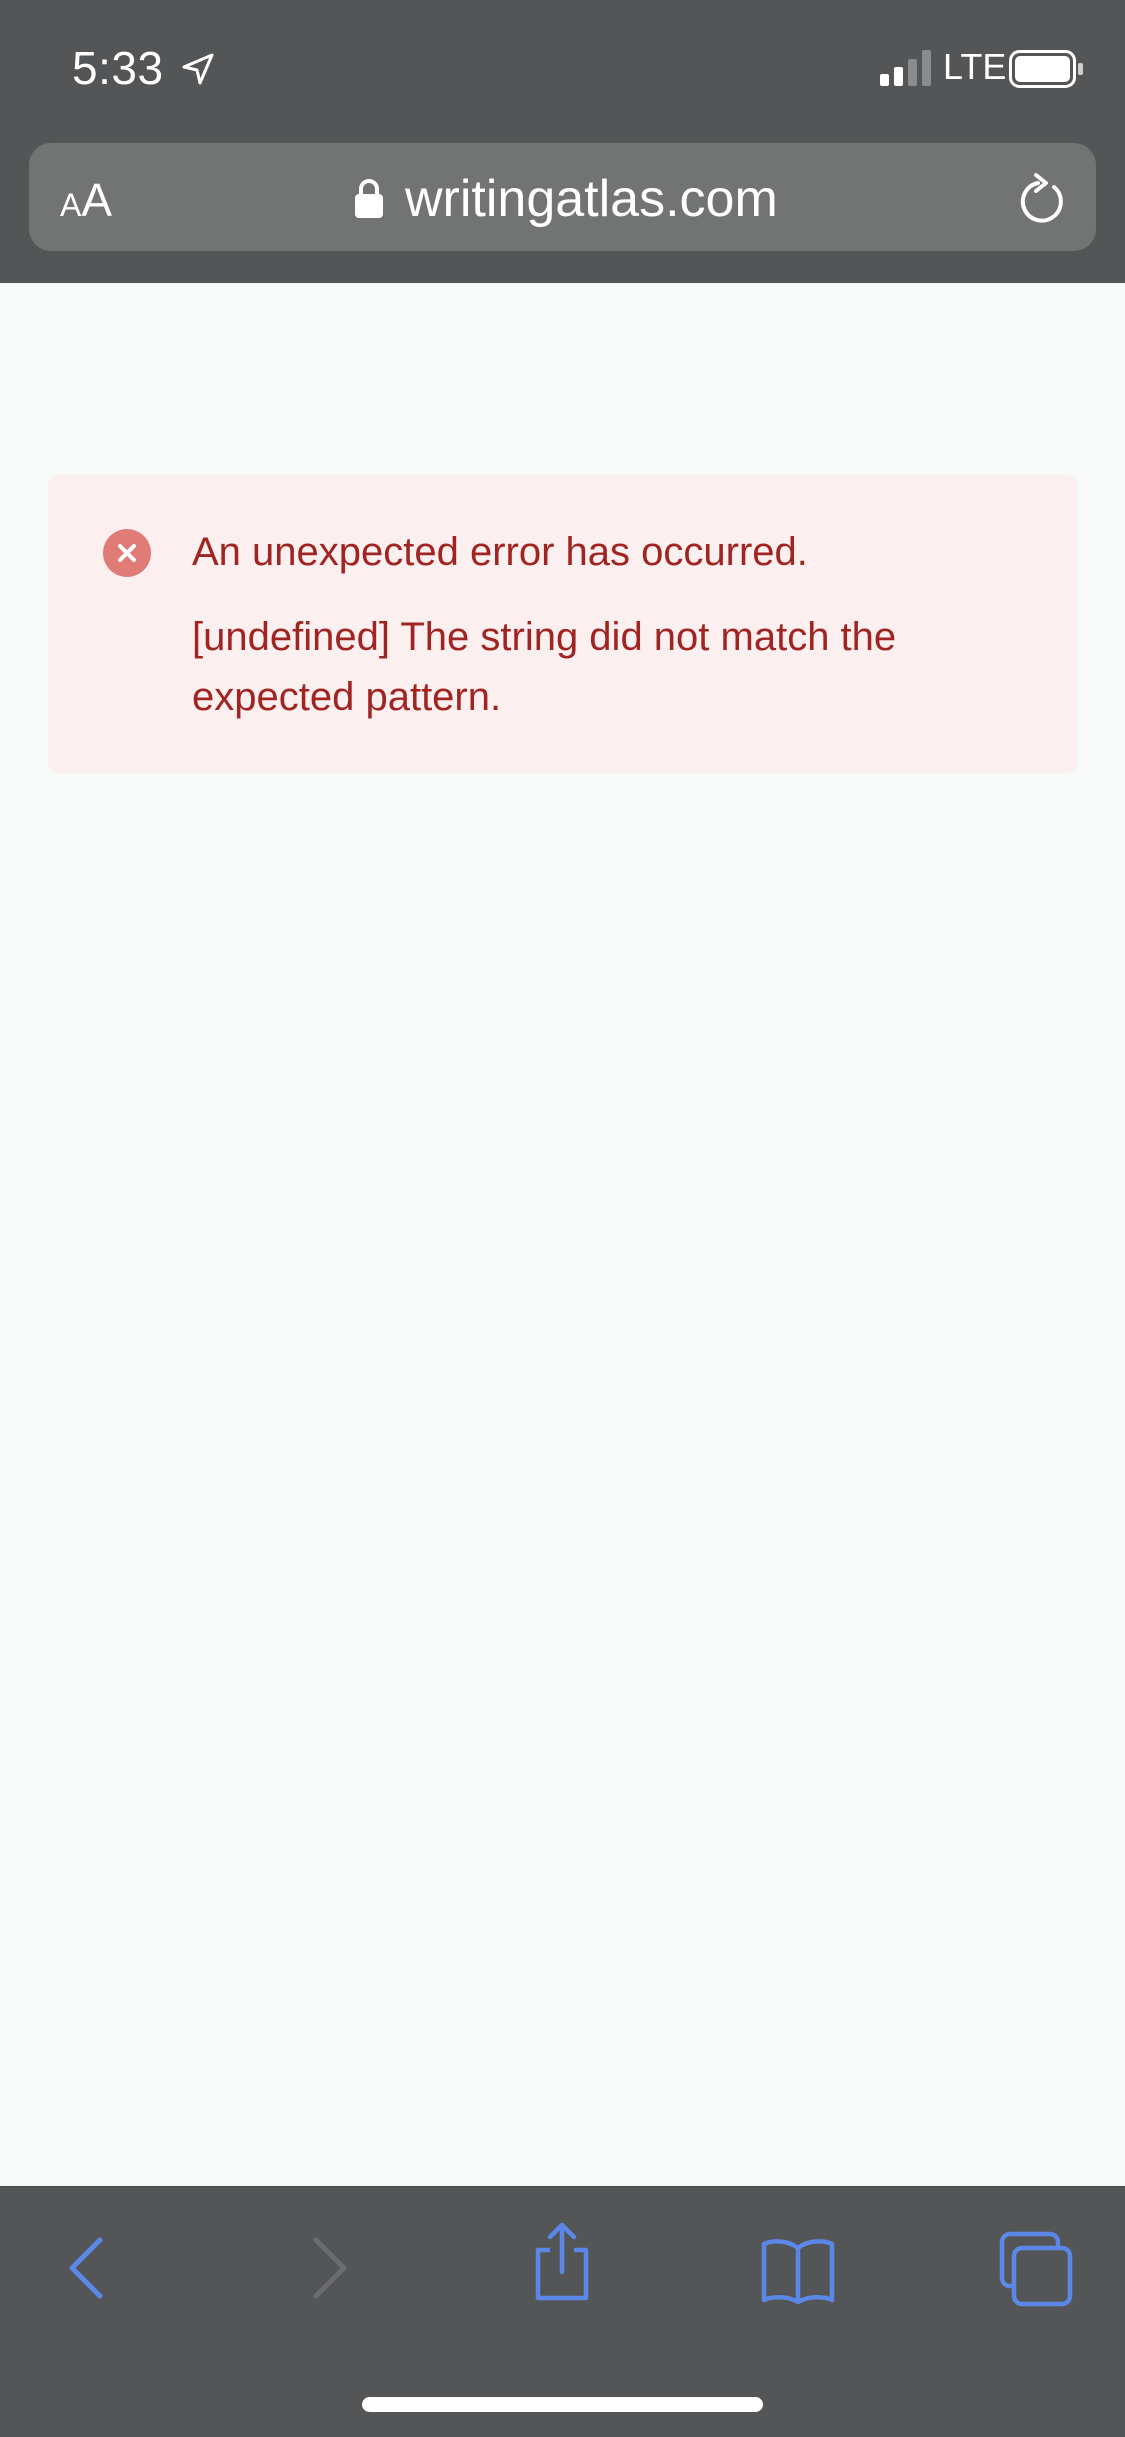 The image size is (1125, 2437). What do you see at coordinates (905, 68) in the screenshot?
I see `cellular-signal-icon` at bounding box center [905, 68].